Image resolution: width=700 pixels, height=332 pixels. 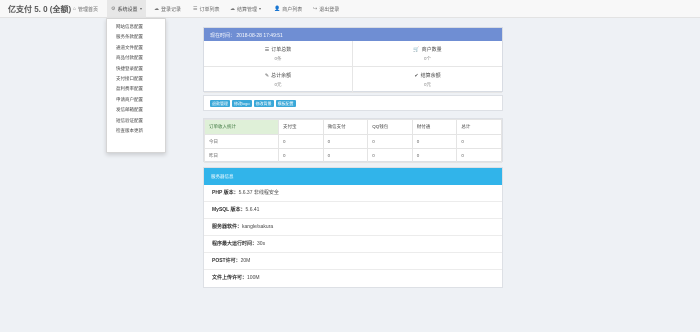 I want to click on server-info-row: POST许可：20M, so click(x=353, y=261).